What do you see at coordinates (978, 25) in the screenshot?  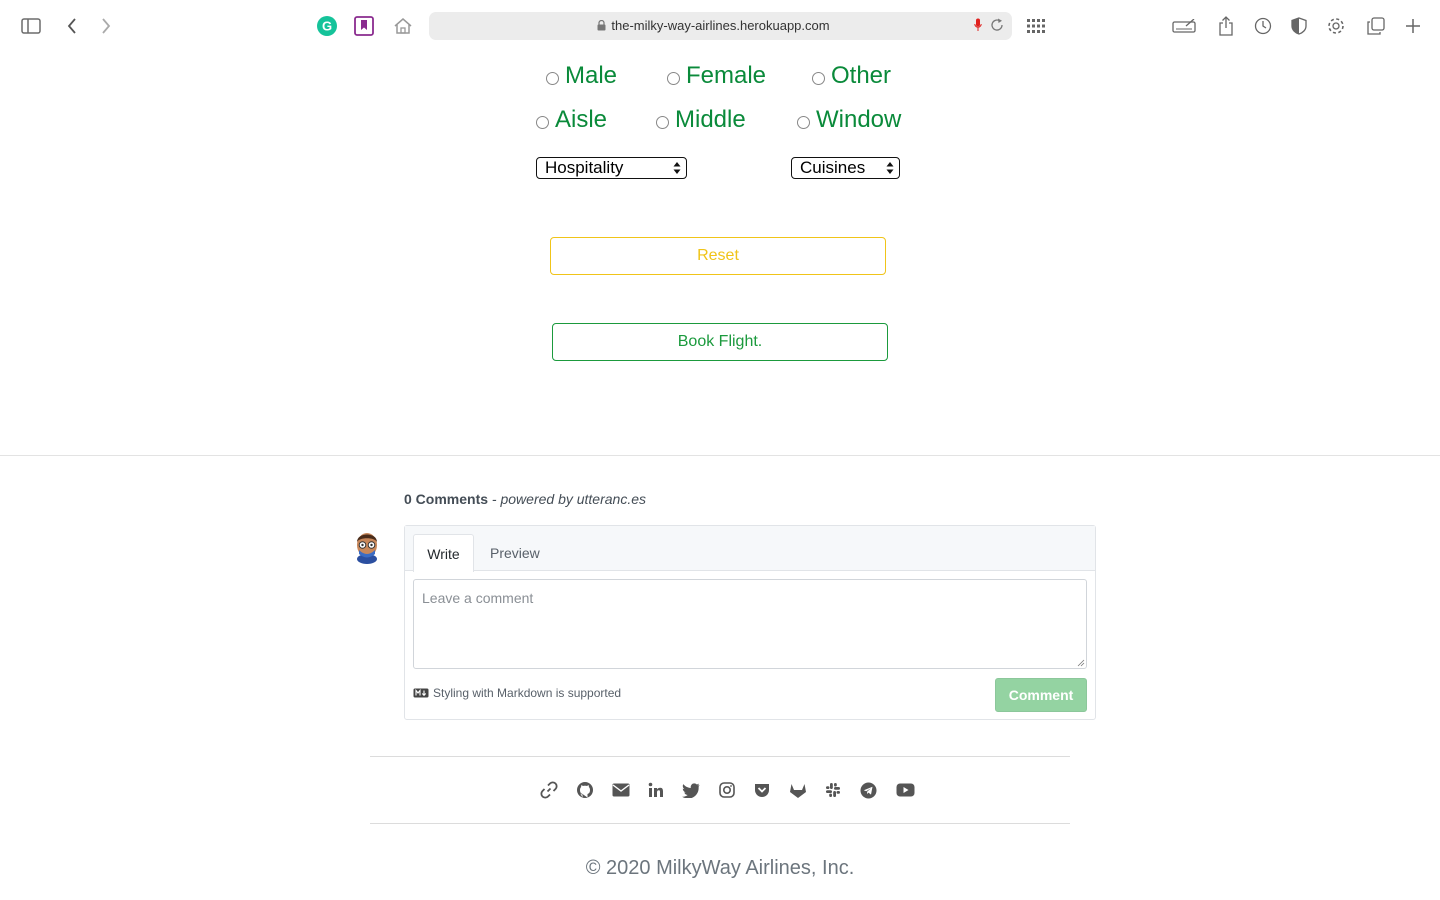 I see `microphone-icon` at bounding box center [978, 25].